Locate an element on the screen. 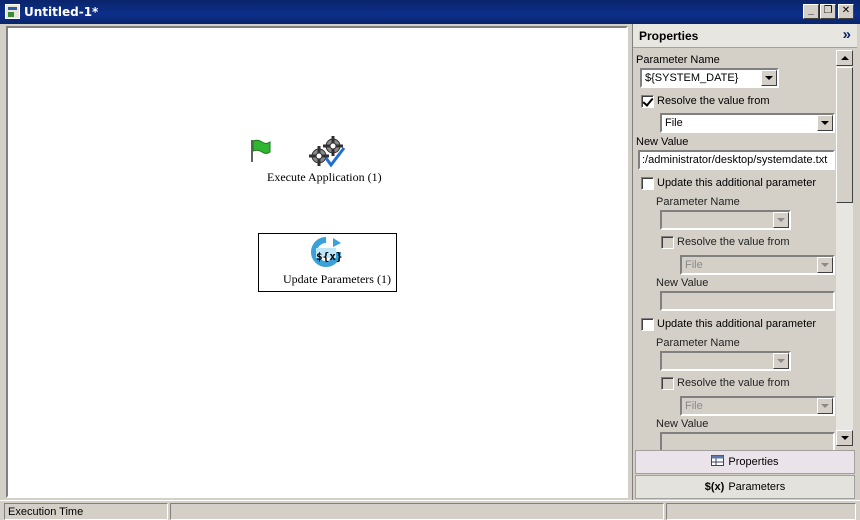  additional-1-new-value-input is located at coordinates (747, 301).